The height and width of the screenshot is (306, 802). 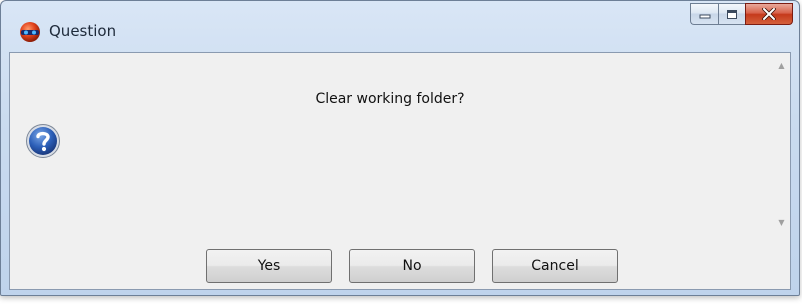 What do you see at coordinates (781, 222) in the screenshot?
I see `scroll-down-icon: ▼` at bounding box center [781, 222].